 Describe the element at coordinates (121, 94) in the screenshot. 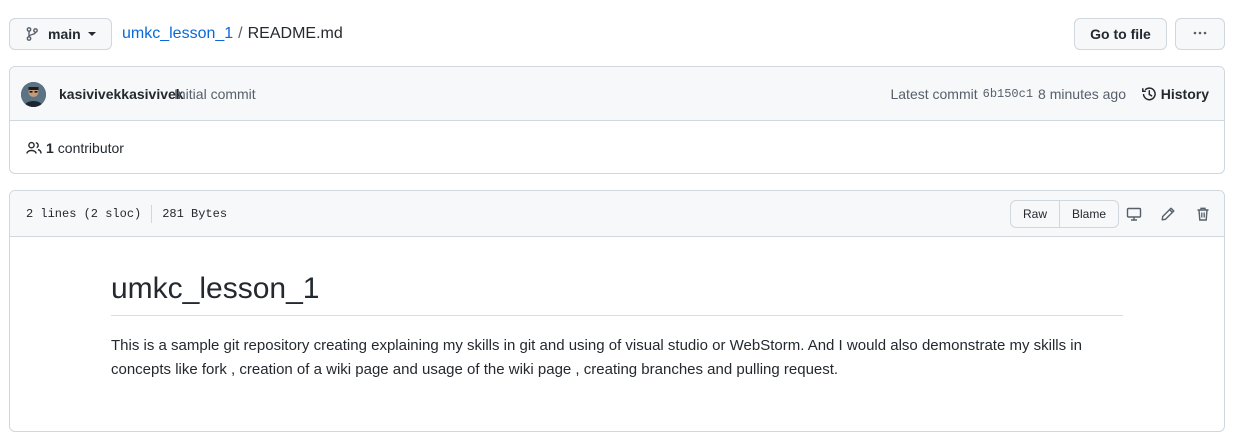

I see `commit-author: kasivivekkasivivek` at that location.